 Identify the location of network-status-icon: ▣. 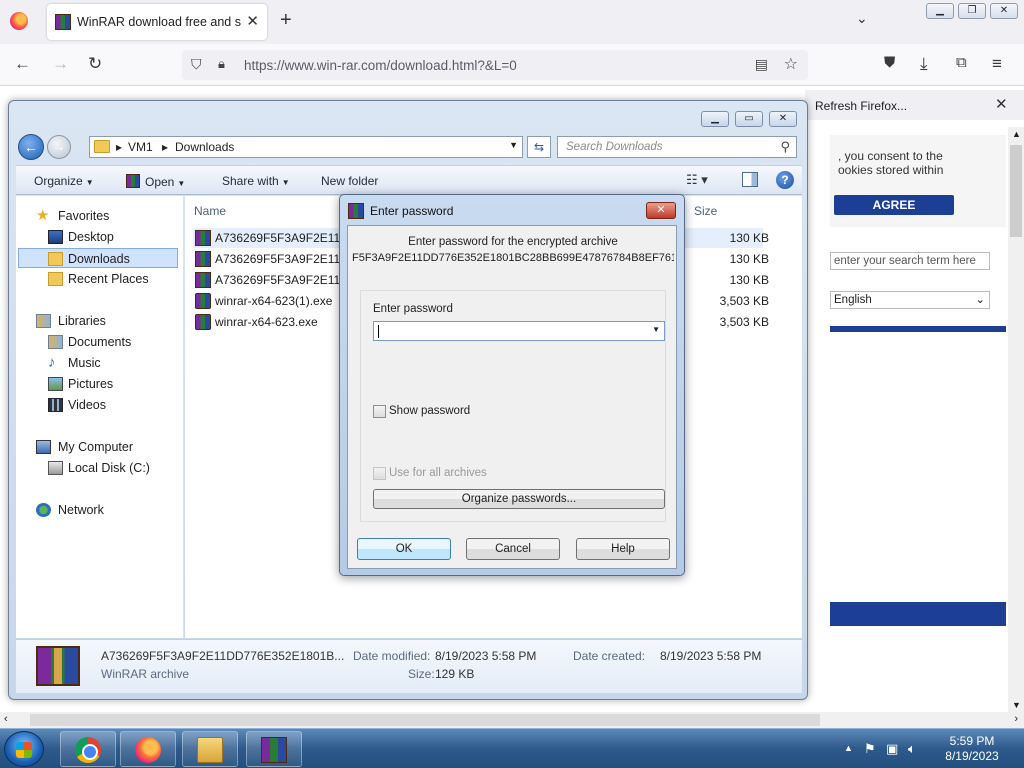
(892, 749).